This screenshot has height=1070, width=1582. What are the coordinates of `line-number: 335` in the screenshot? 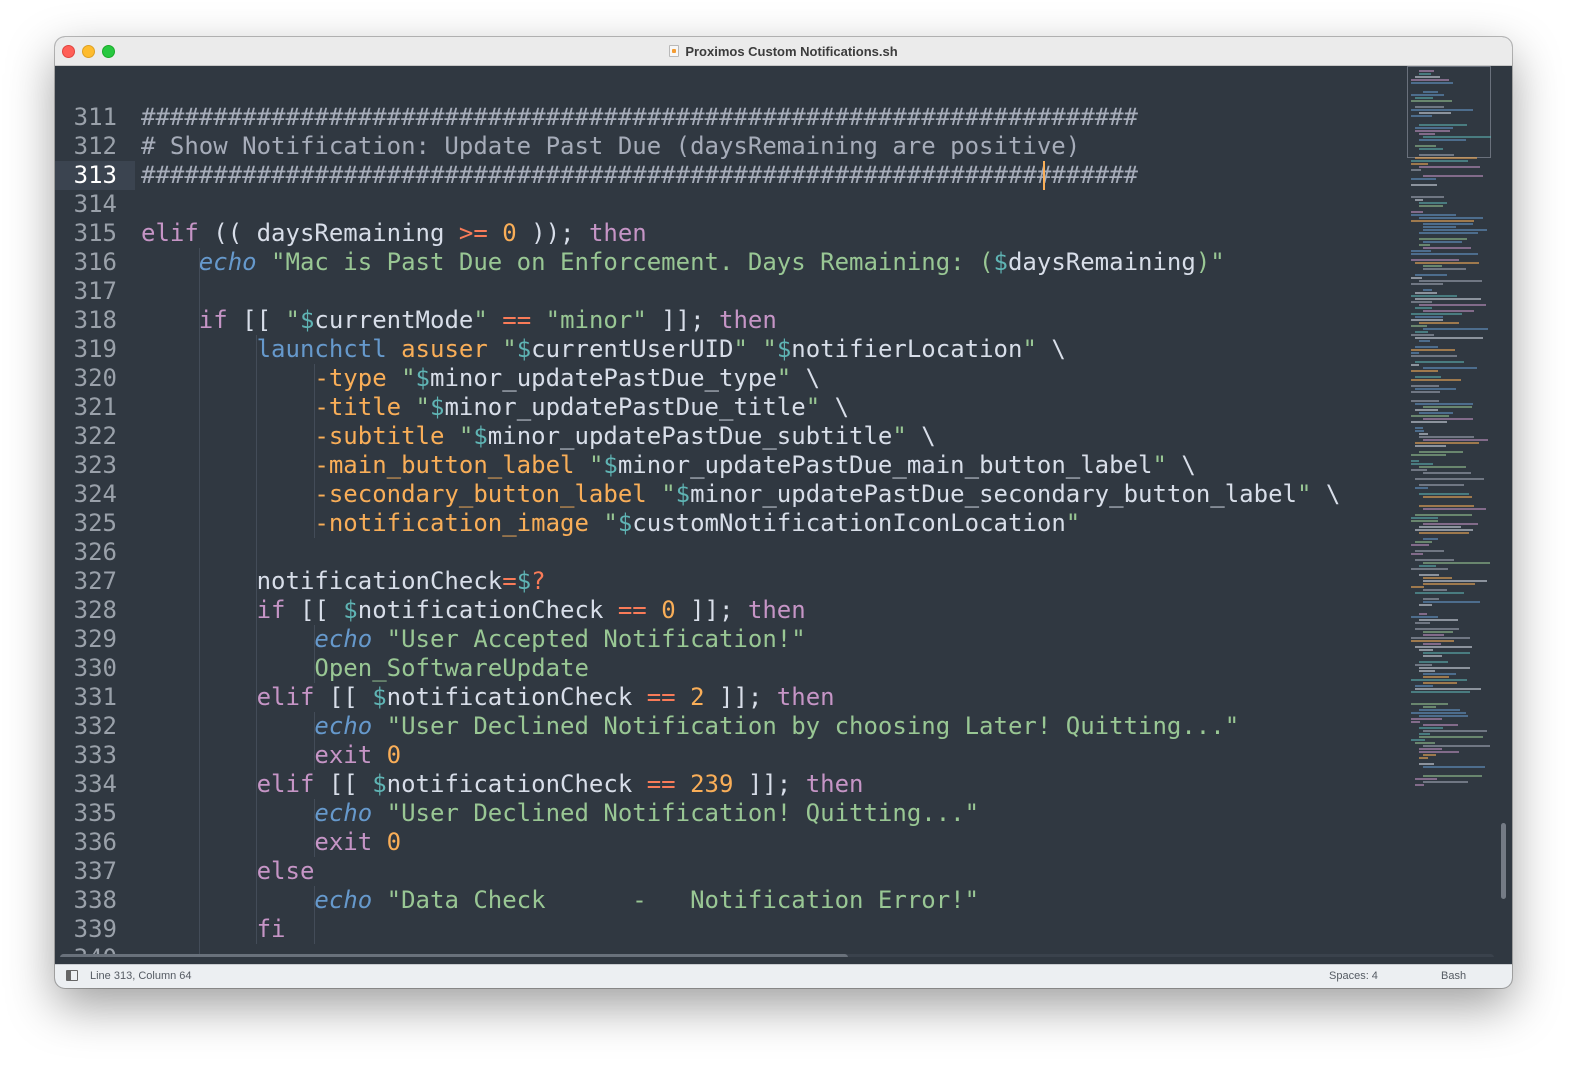 It's located at (86, 813).